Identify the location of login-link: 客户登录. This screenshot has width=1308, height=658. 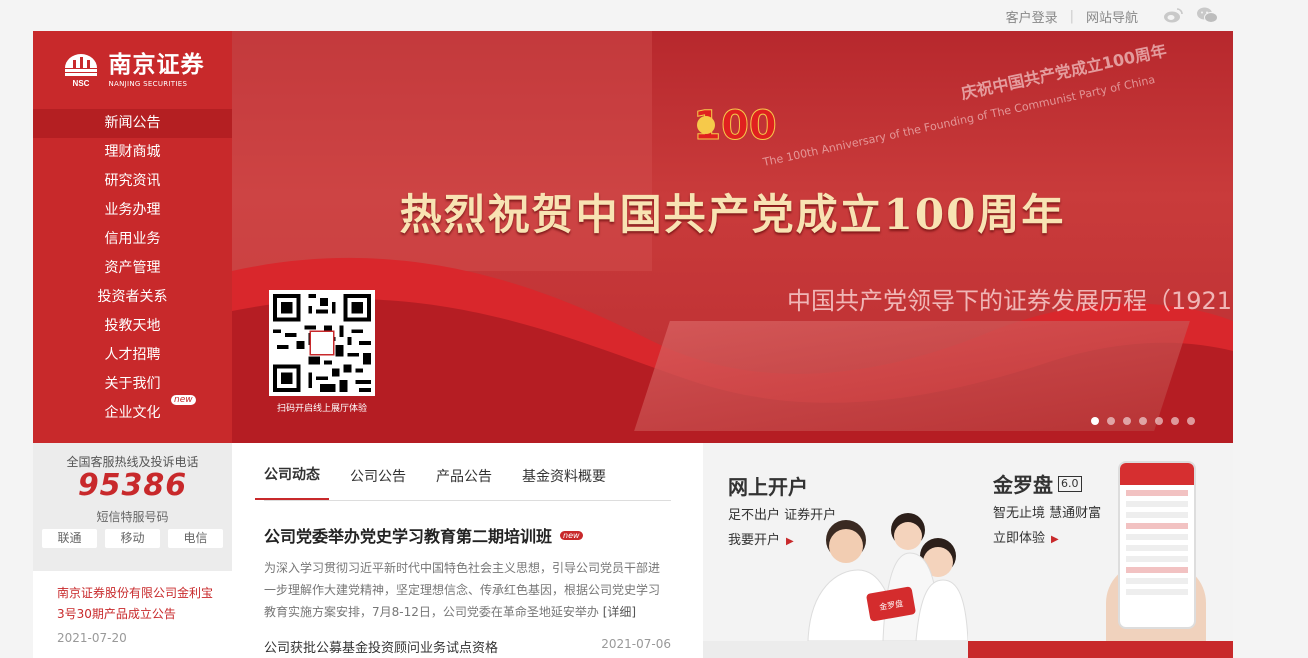
(1032, 16).